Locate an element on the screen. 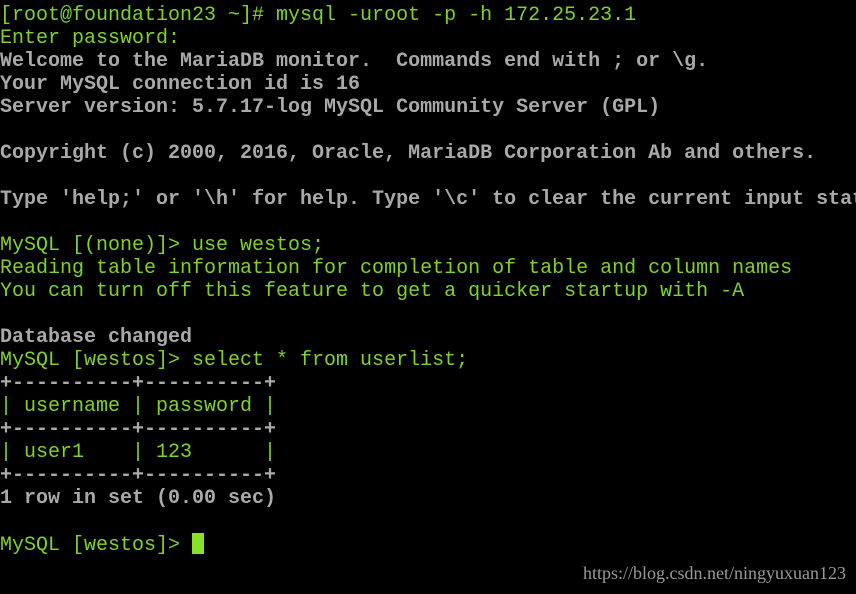 This screenshot has height=594, width=856. terminal-line: 1 row in set (0.00 sec) is located at coordinates (138, 498).